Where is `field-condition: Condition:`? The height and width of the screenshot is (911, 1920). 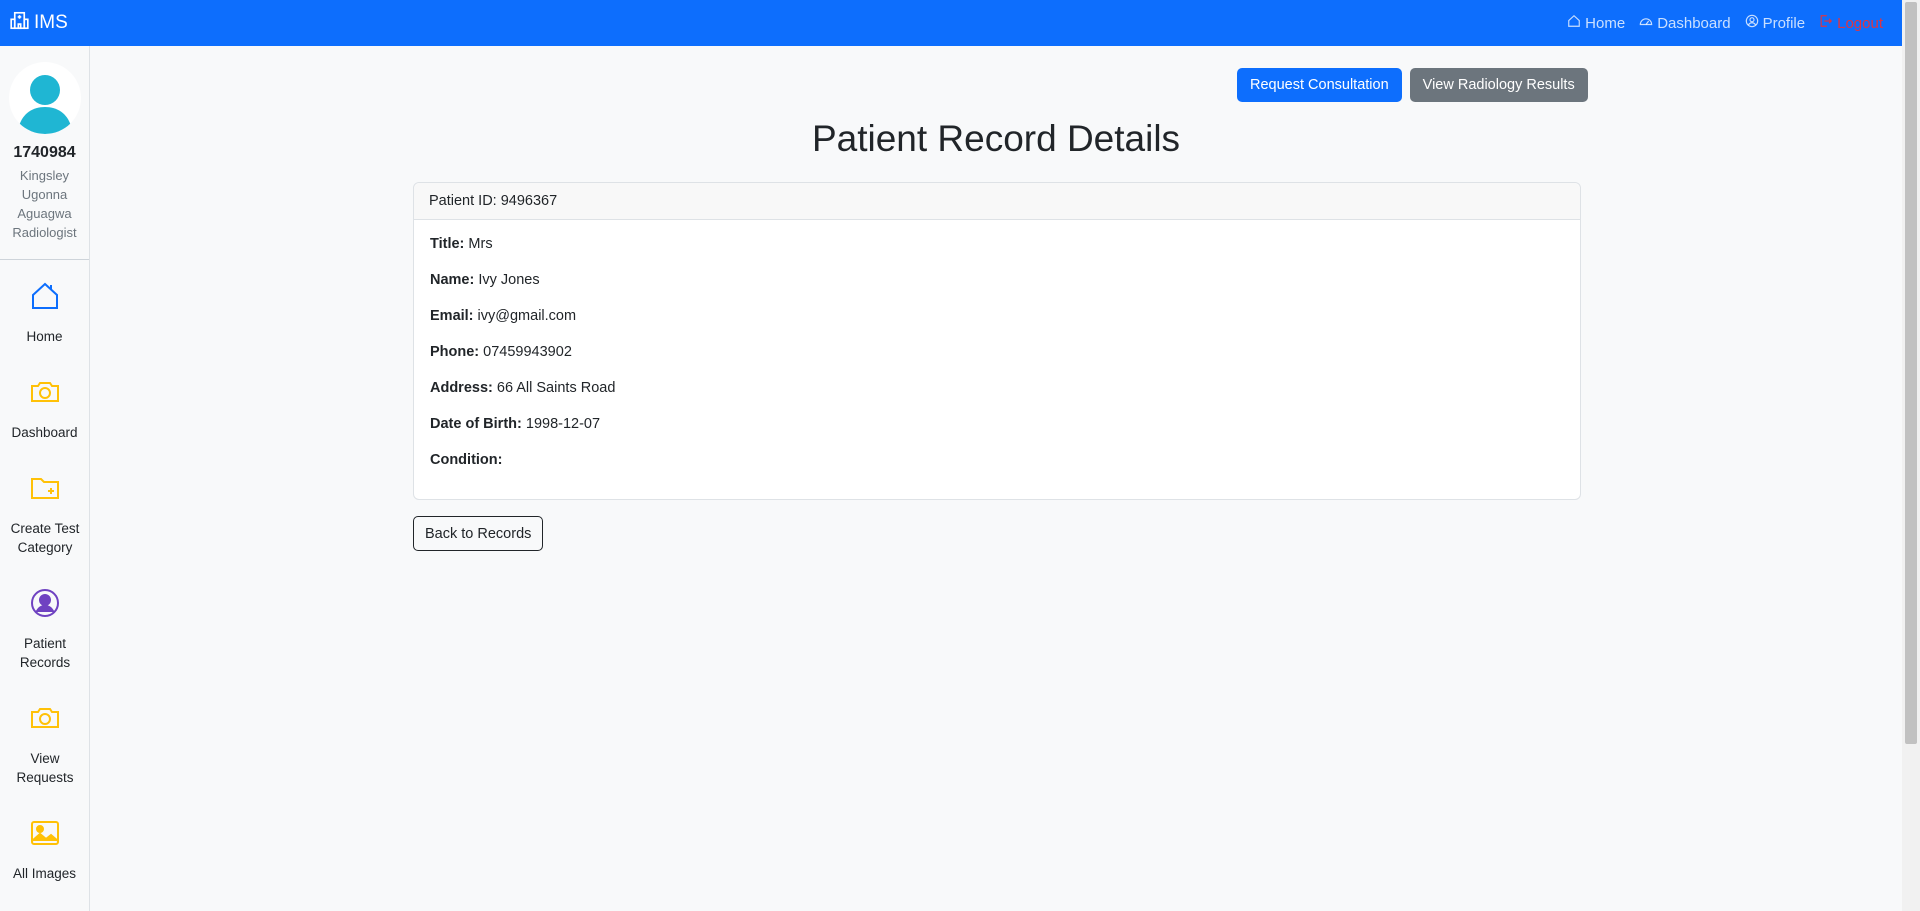
field-condition: Condition: is located at coordinates (997, 460).